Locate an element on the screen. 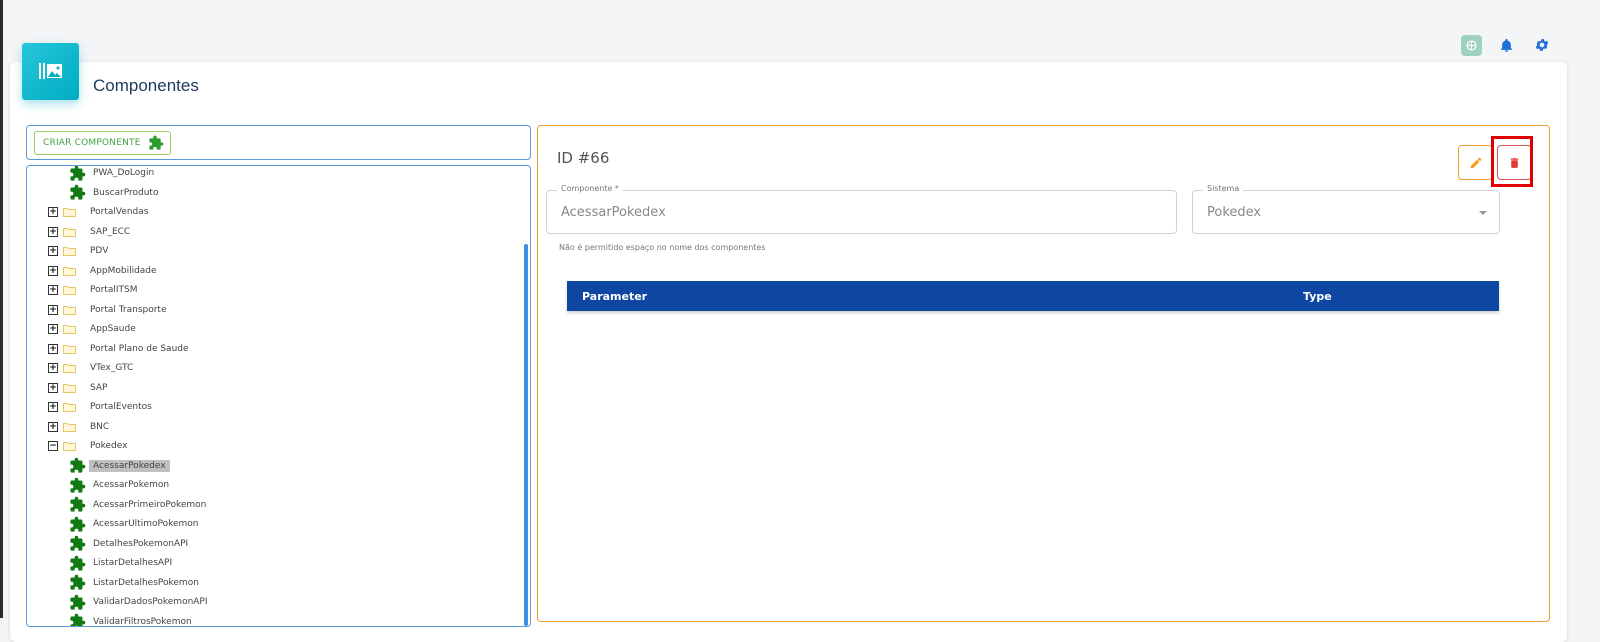 This screenshot has width=1600, height=642. tree-item-label: BuscarProduto is located at coordinates (126, 192).